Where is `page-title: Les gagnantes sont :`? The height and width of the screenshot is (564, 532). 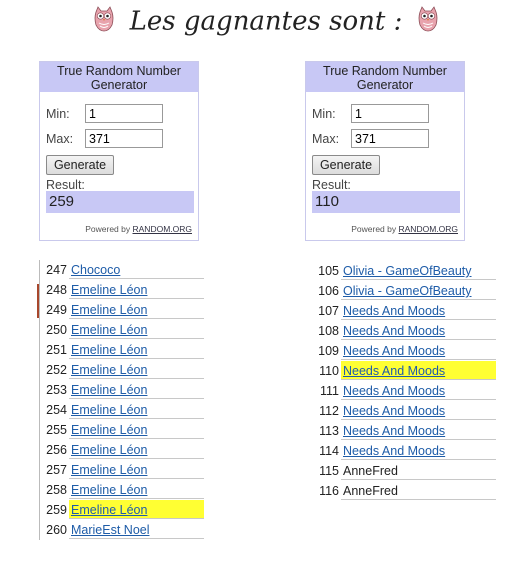
page-title: Les gagnantes sont : is located at coordinates (266, 22).